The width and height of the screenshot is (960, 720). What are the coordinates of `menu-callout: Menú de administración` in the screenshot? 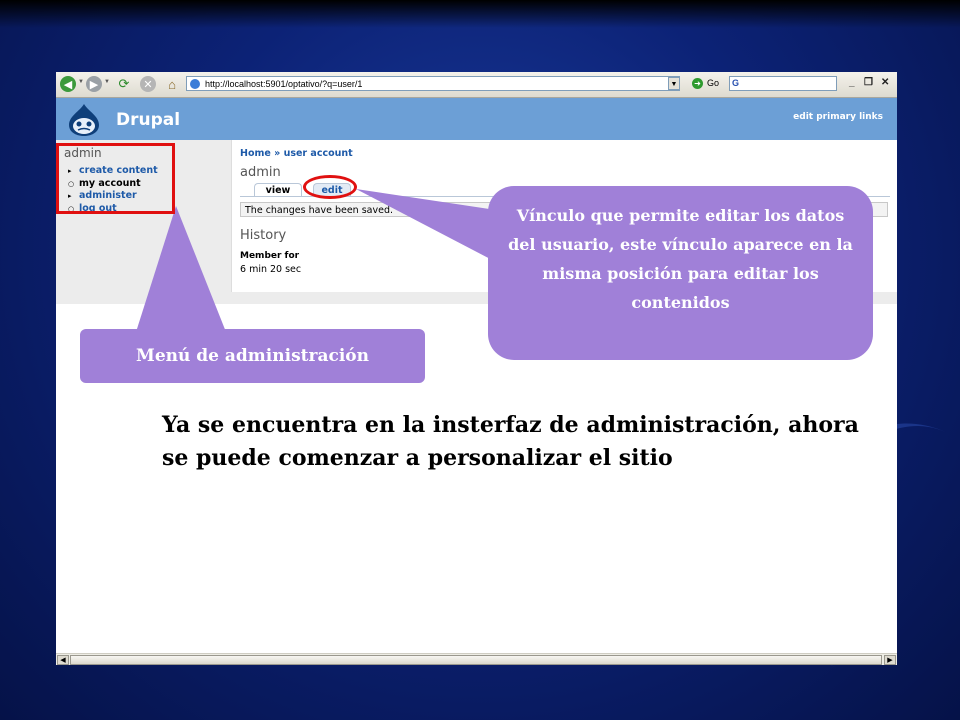 It's located at (252, 356).